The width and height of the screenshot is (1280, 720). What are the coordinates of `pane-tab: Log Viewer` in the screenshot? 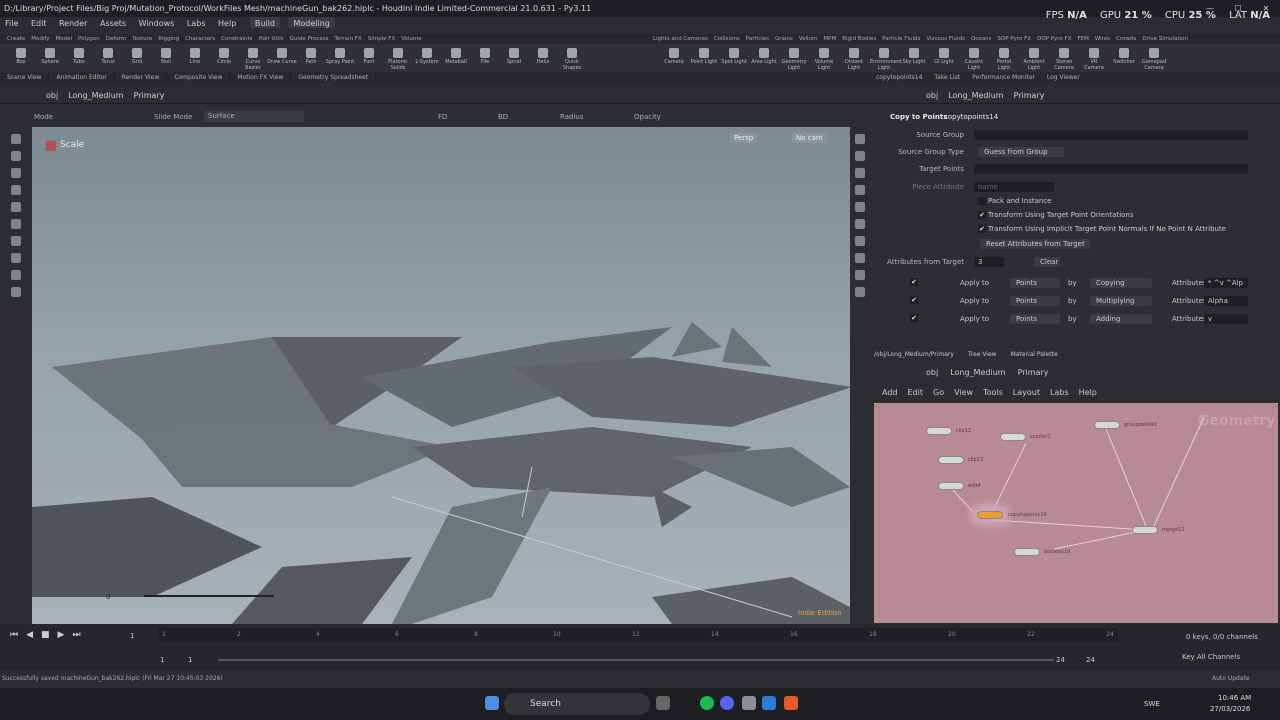 It's located at (1063, 77).